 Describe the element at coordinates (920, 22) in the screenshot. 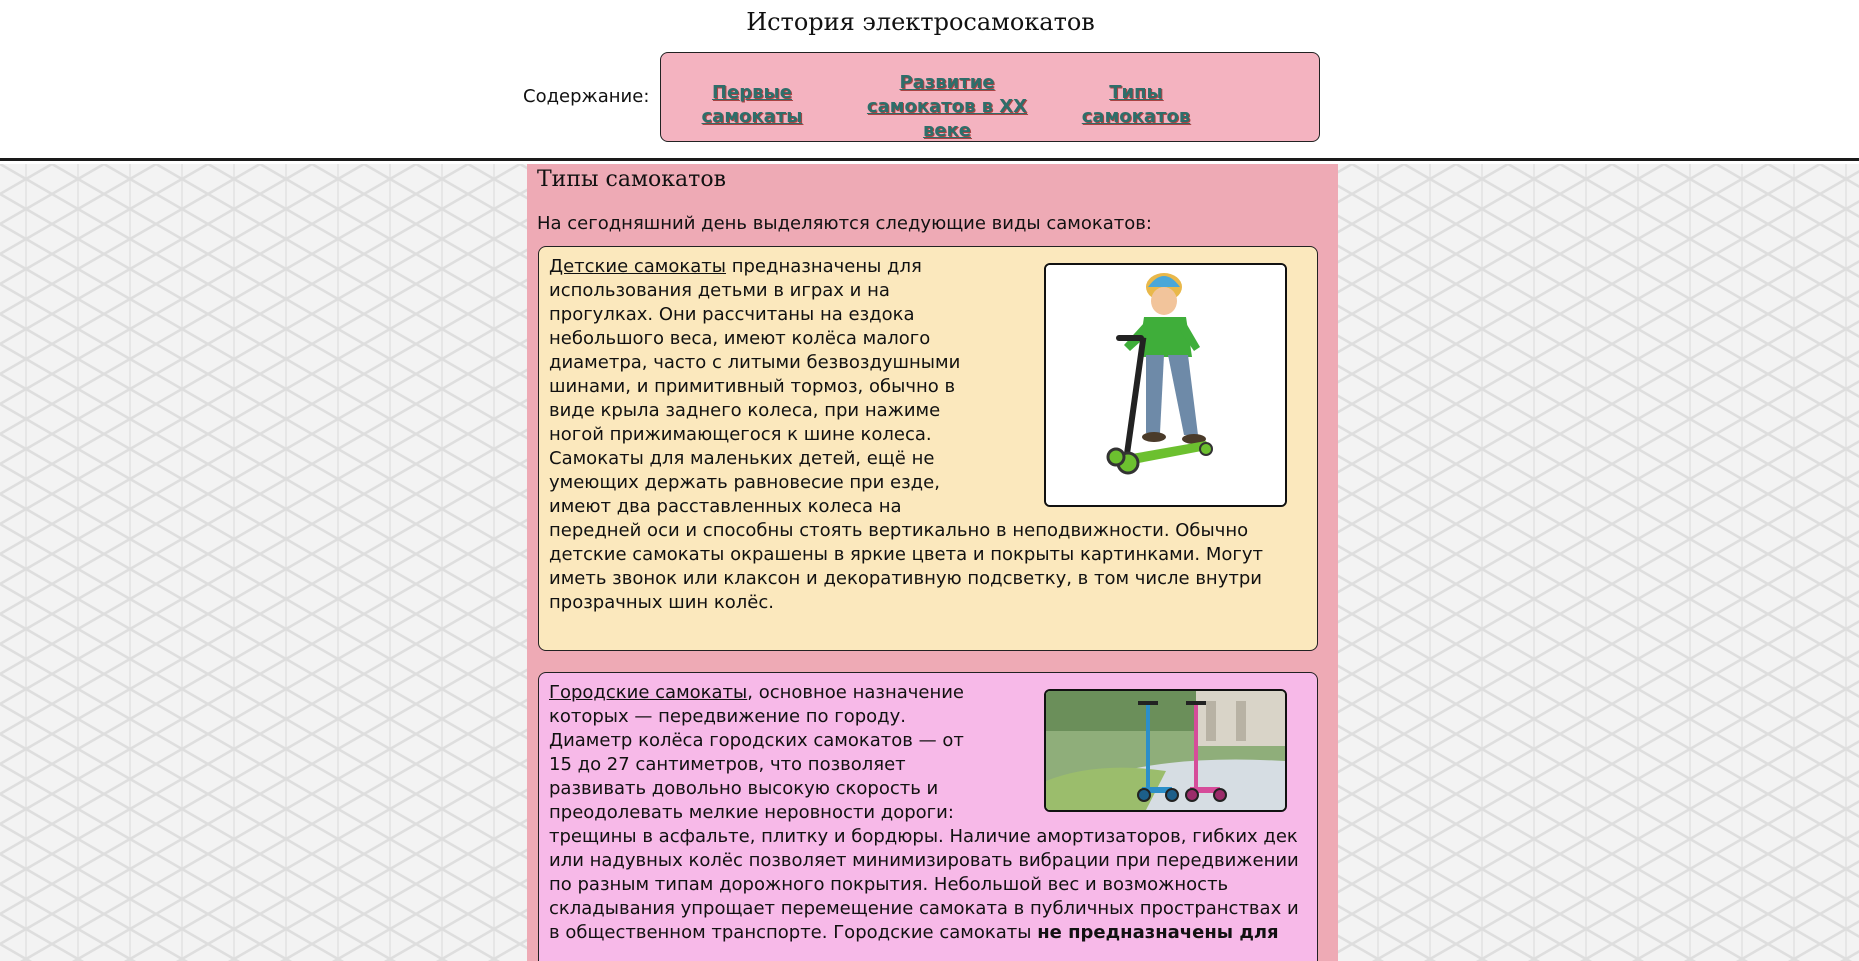

I see `page-title: История электросамокатов` at that location.